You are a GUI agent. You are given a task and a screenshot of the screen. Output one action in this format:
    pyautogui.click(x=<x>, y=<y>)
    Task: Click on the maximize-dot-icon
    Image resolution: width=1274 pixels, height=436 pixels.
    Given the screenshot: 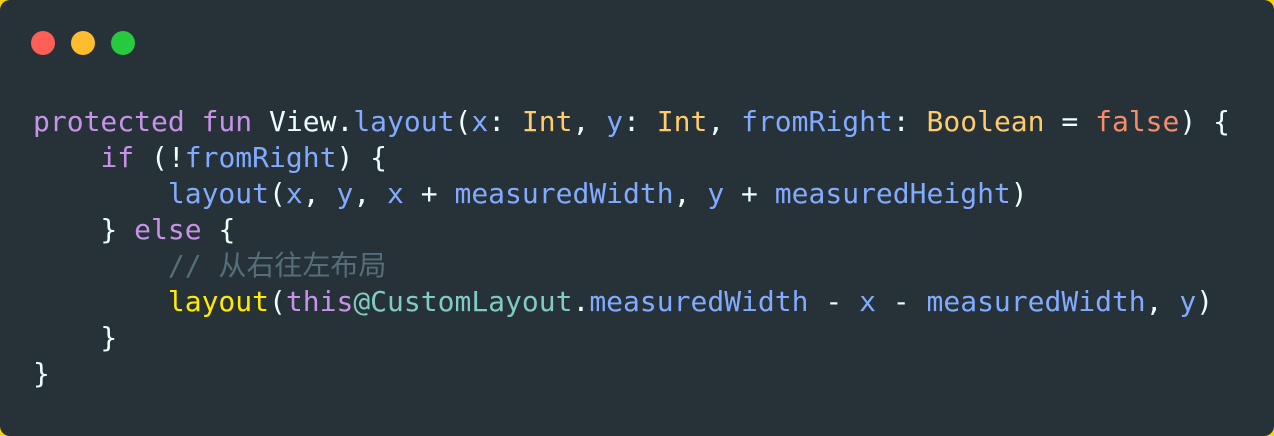 What is the action you would take?
    pyautogui.click(x=123, y=43)
    